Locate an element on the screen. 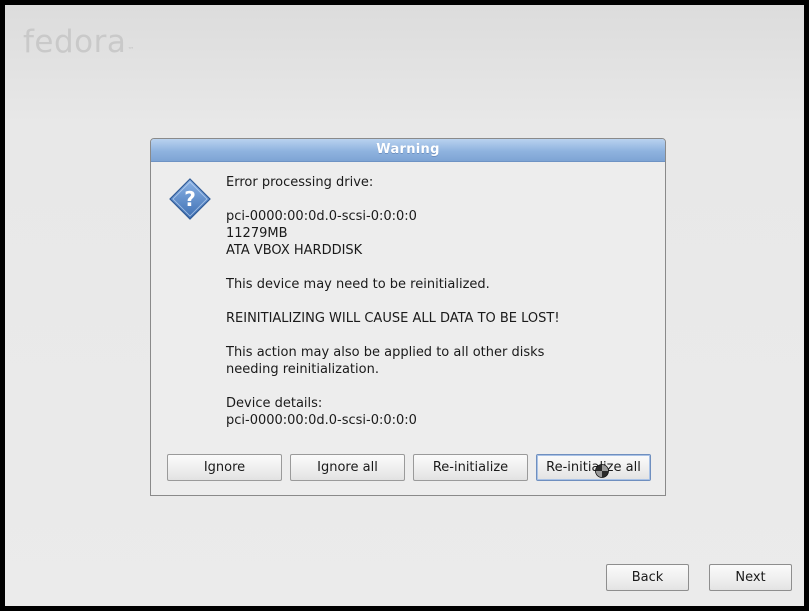 The height and width of the screenshot is (611, 809). trademark-mark: ™ is located at coordinates (131, 50).